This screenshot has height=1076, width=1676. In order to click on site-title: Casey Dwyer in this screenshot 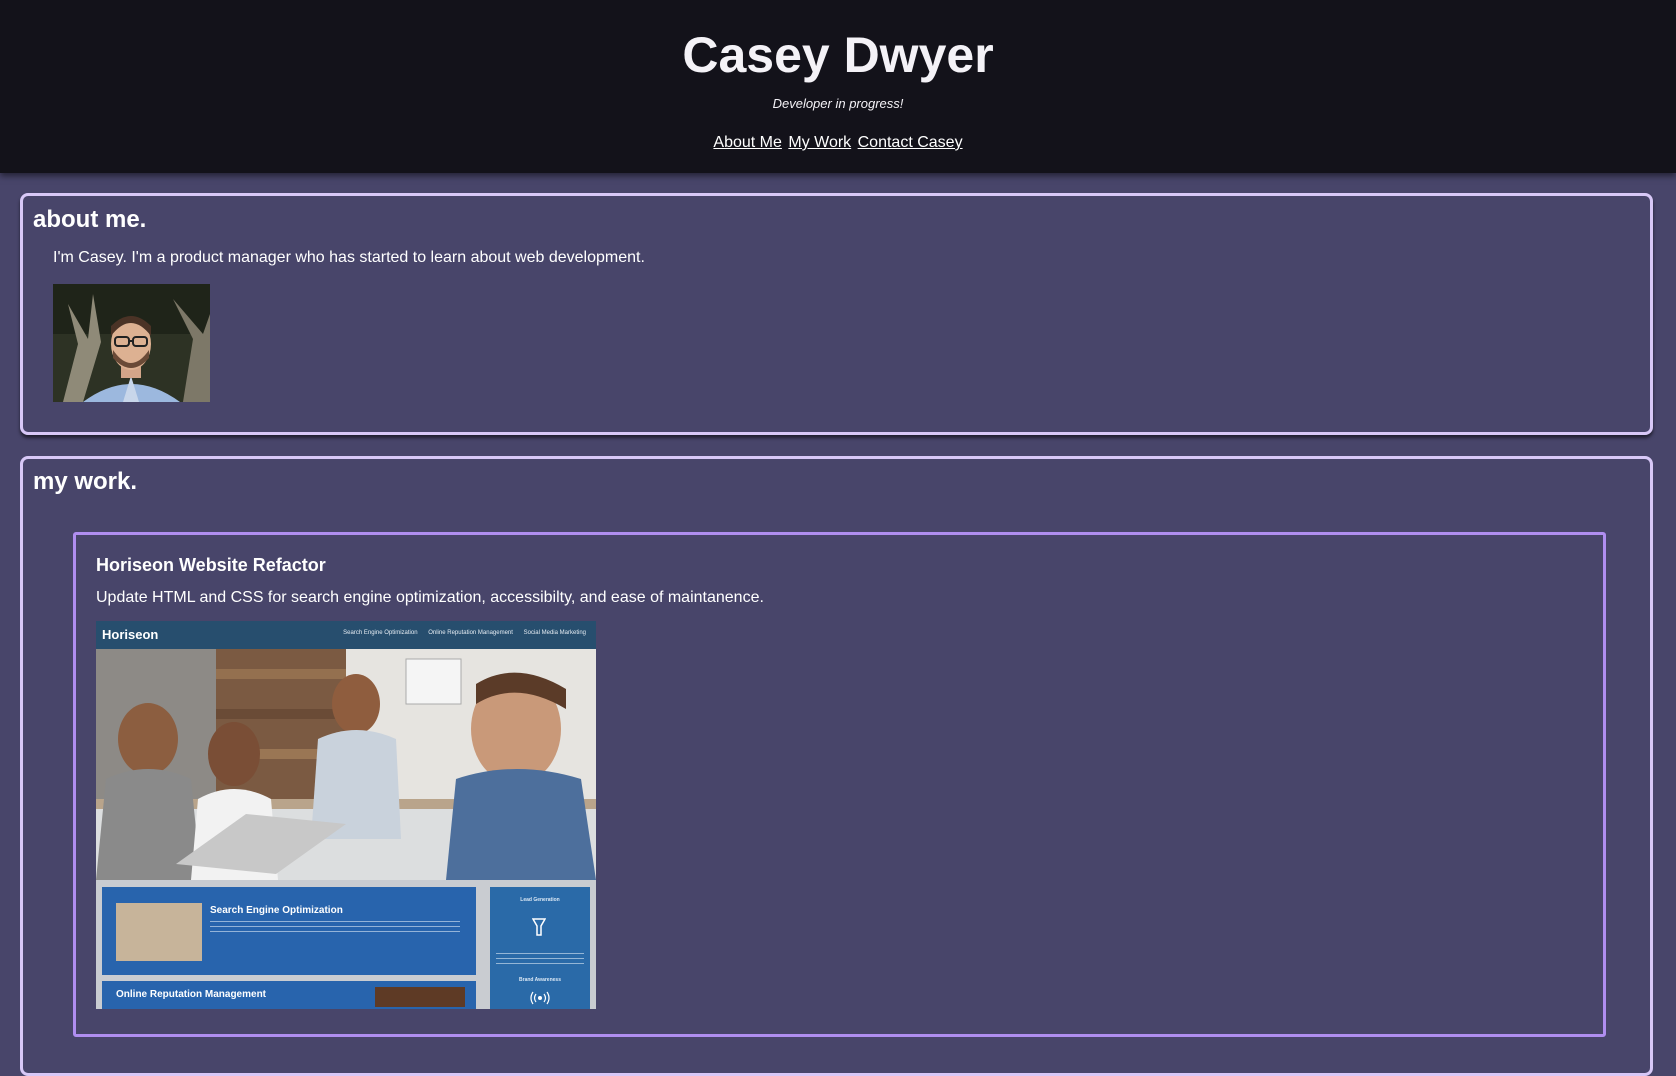, I will do `click(838, 55)`.